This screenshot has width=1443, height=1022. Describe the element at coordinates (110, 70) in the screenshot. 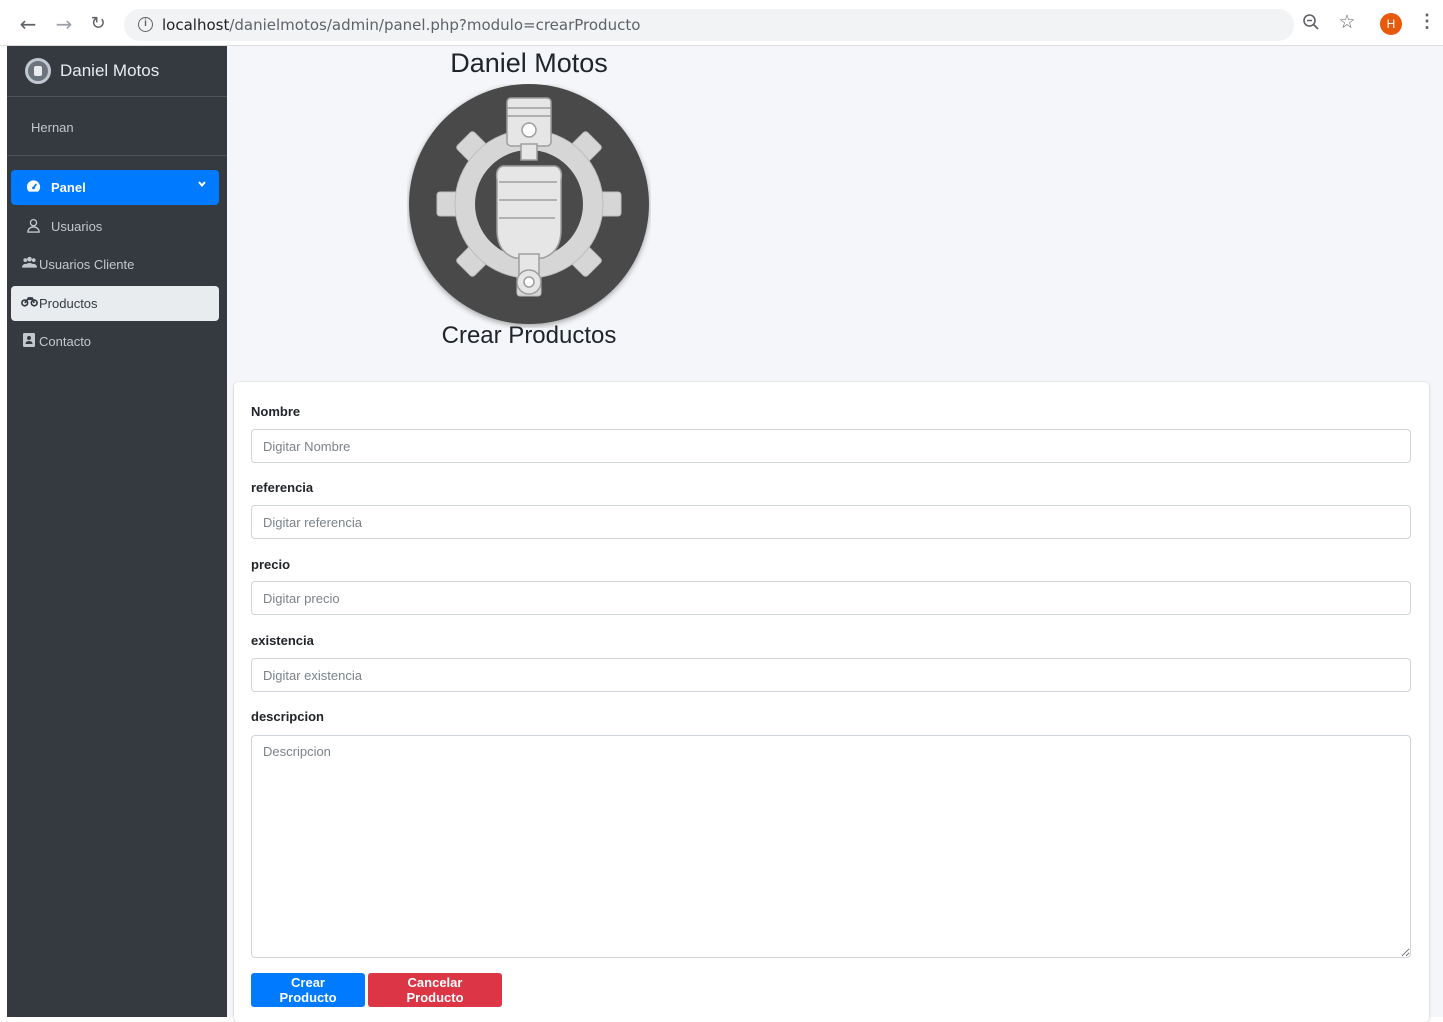

I see `brand-text: Daniel Motos` at that location.